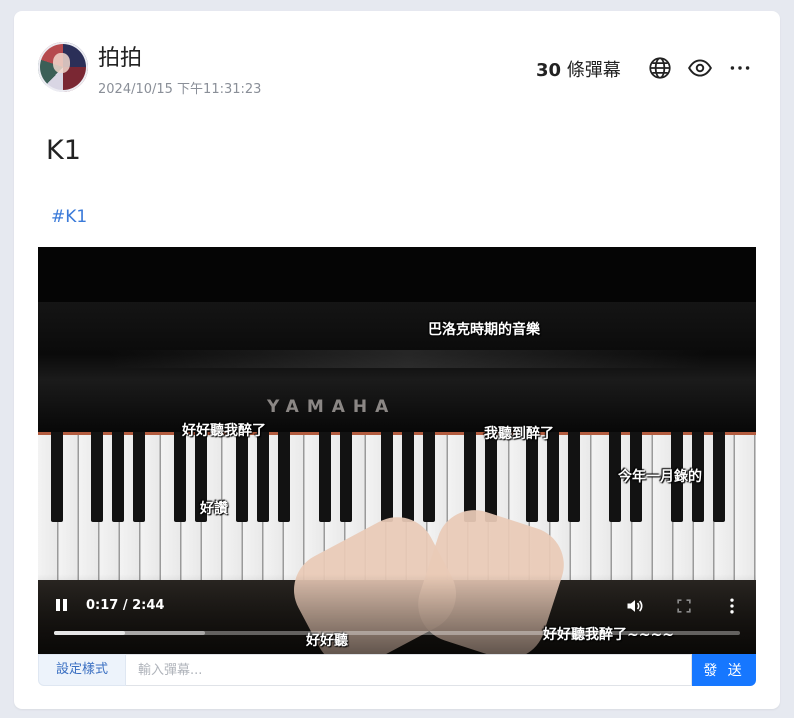 Image resolution: width=794 pixels, height=718 pixels. Describe the element at coordinates (700, 68) in the screenshot. I see `eye-icon` at that location.